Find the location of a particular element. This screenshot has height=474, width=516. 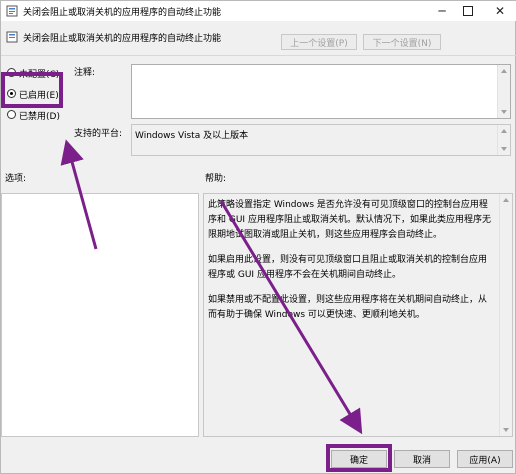

arrow-to-ok is located at coordinates (291, 317).